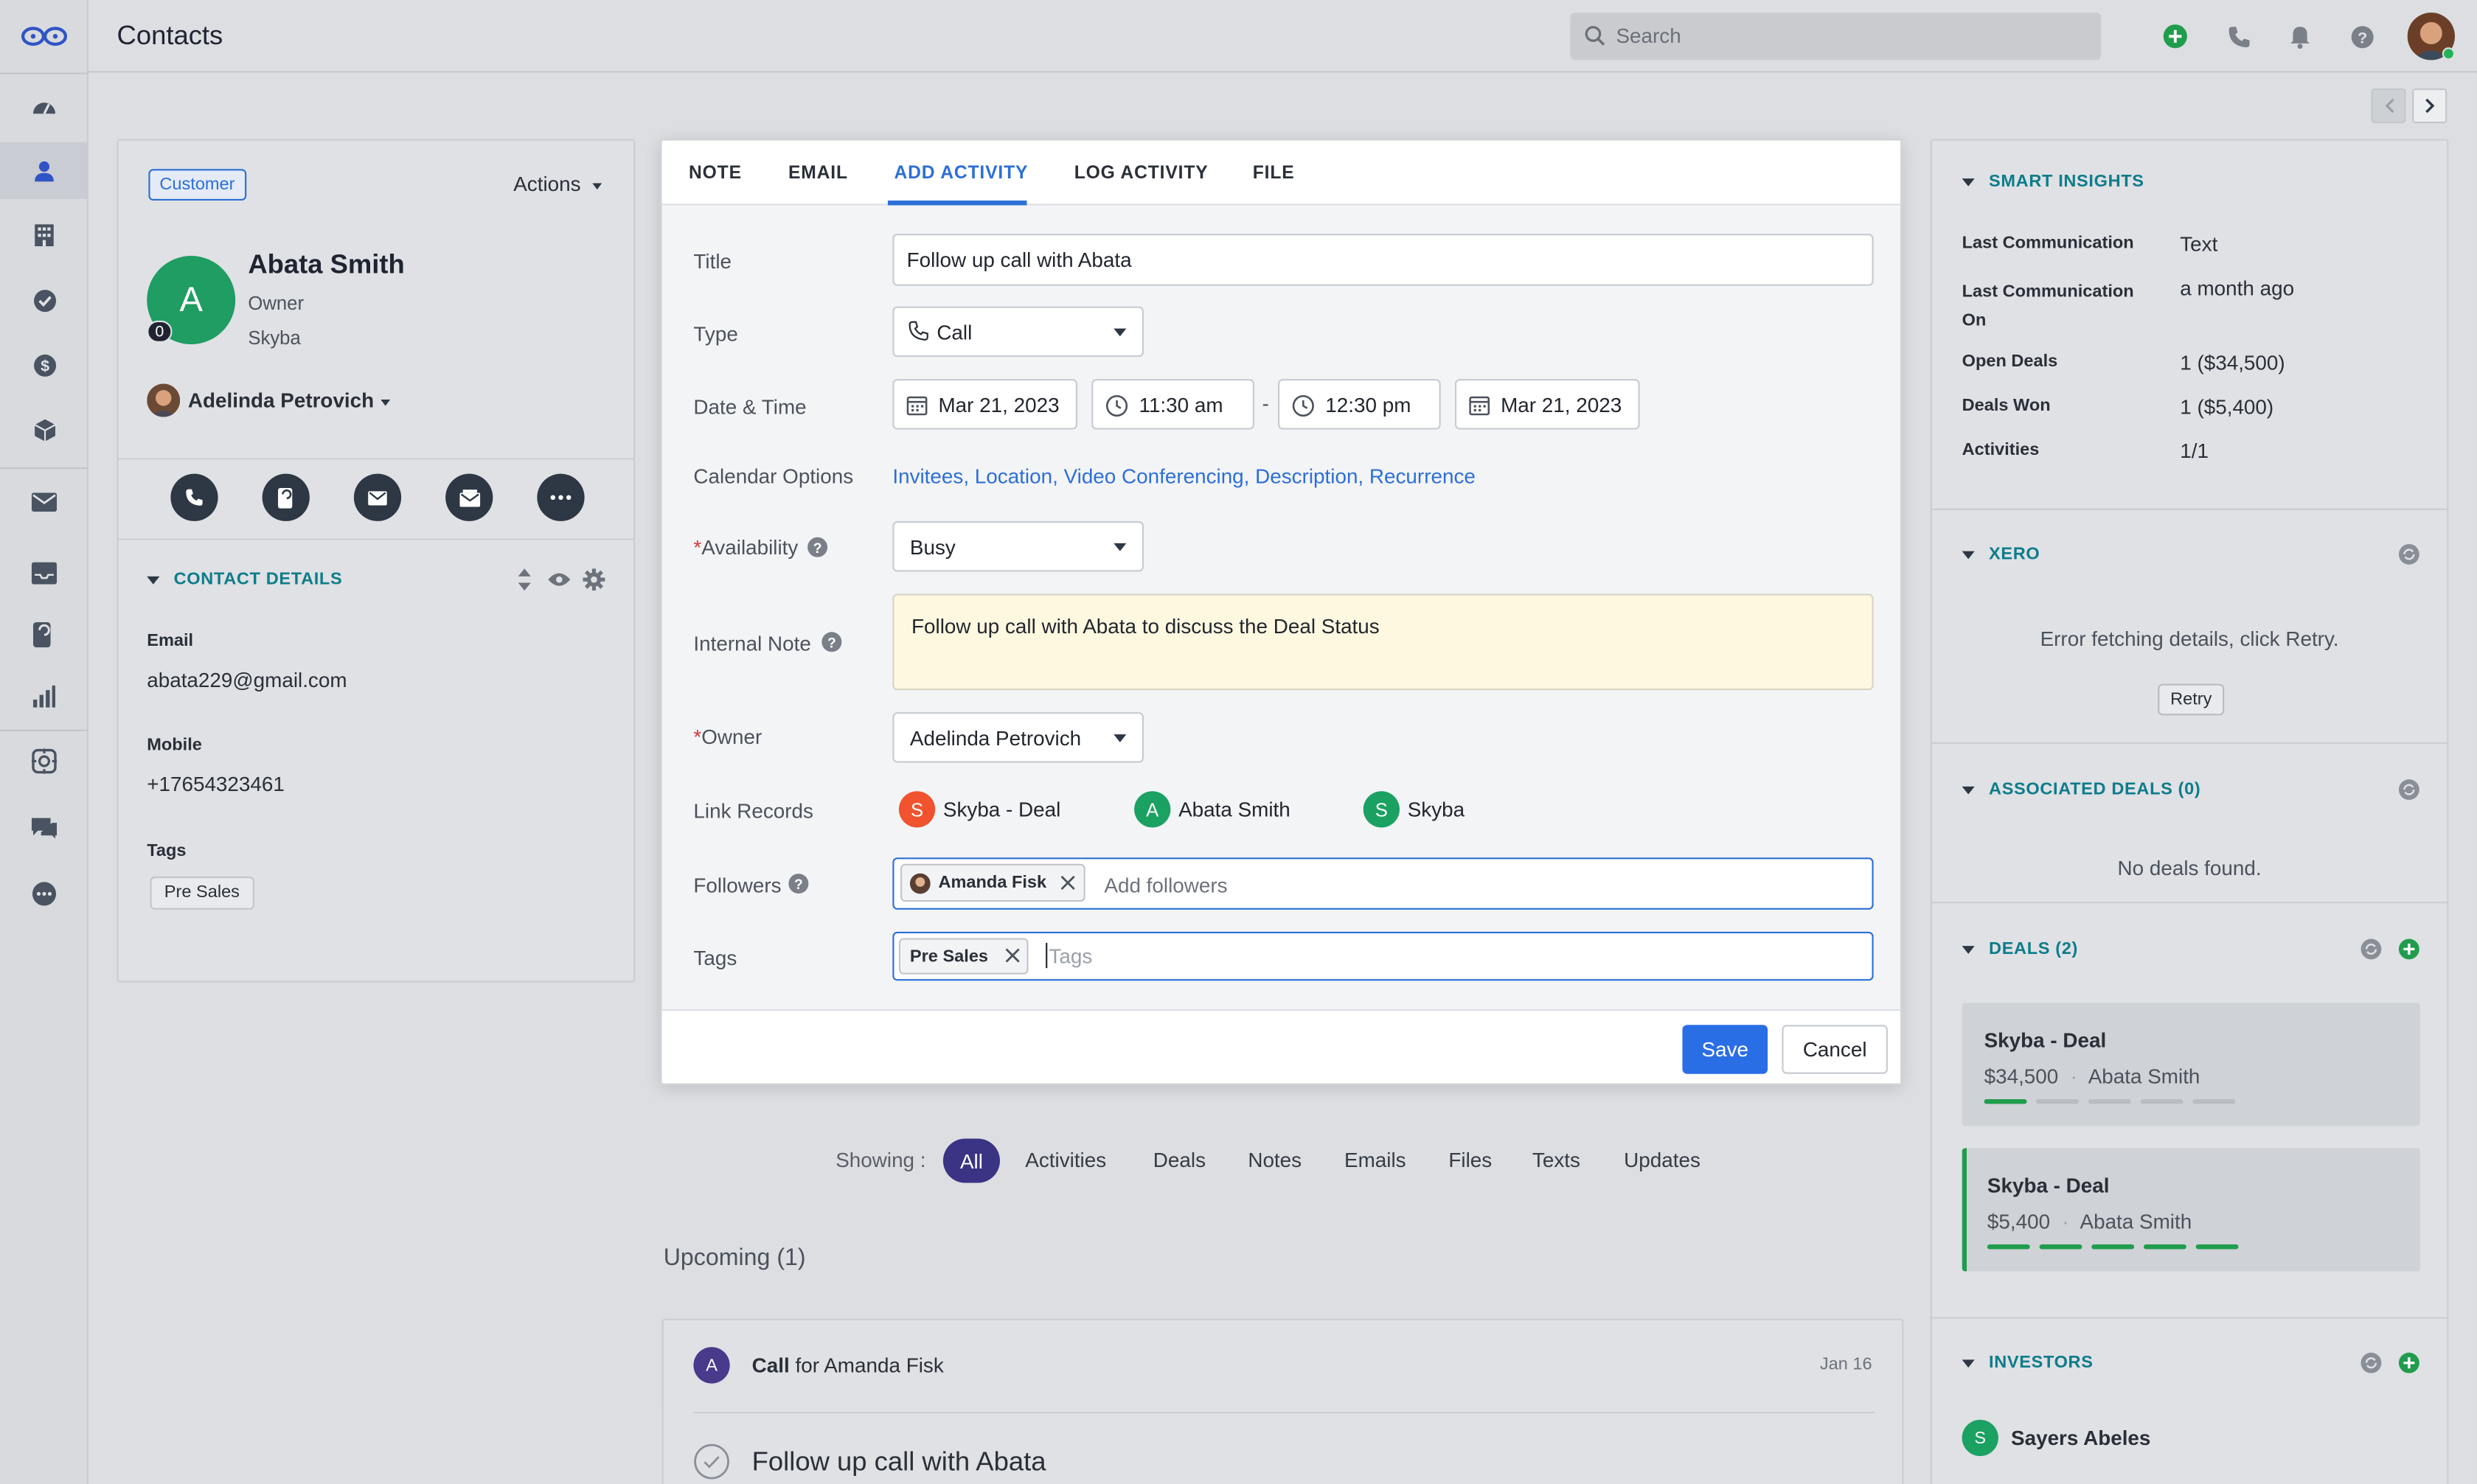 Image resolution: width=2477 pixels, height=1484 pixels. What do you see at coordinates (1065, 1160) in the screenshot?
I see `filter-activities: Activities` at bounding box center [1065, 1160].